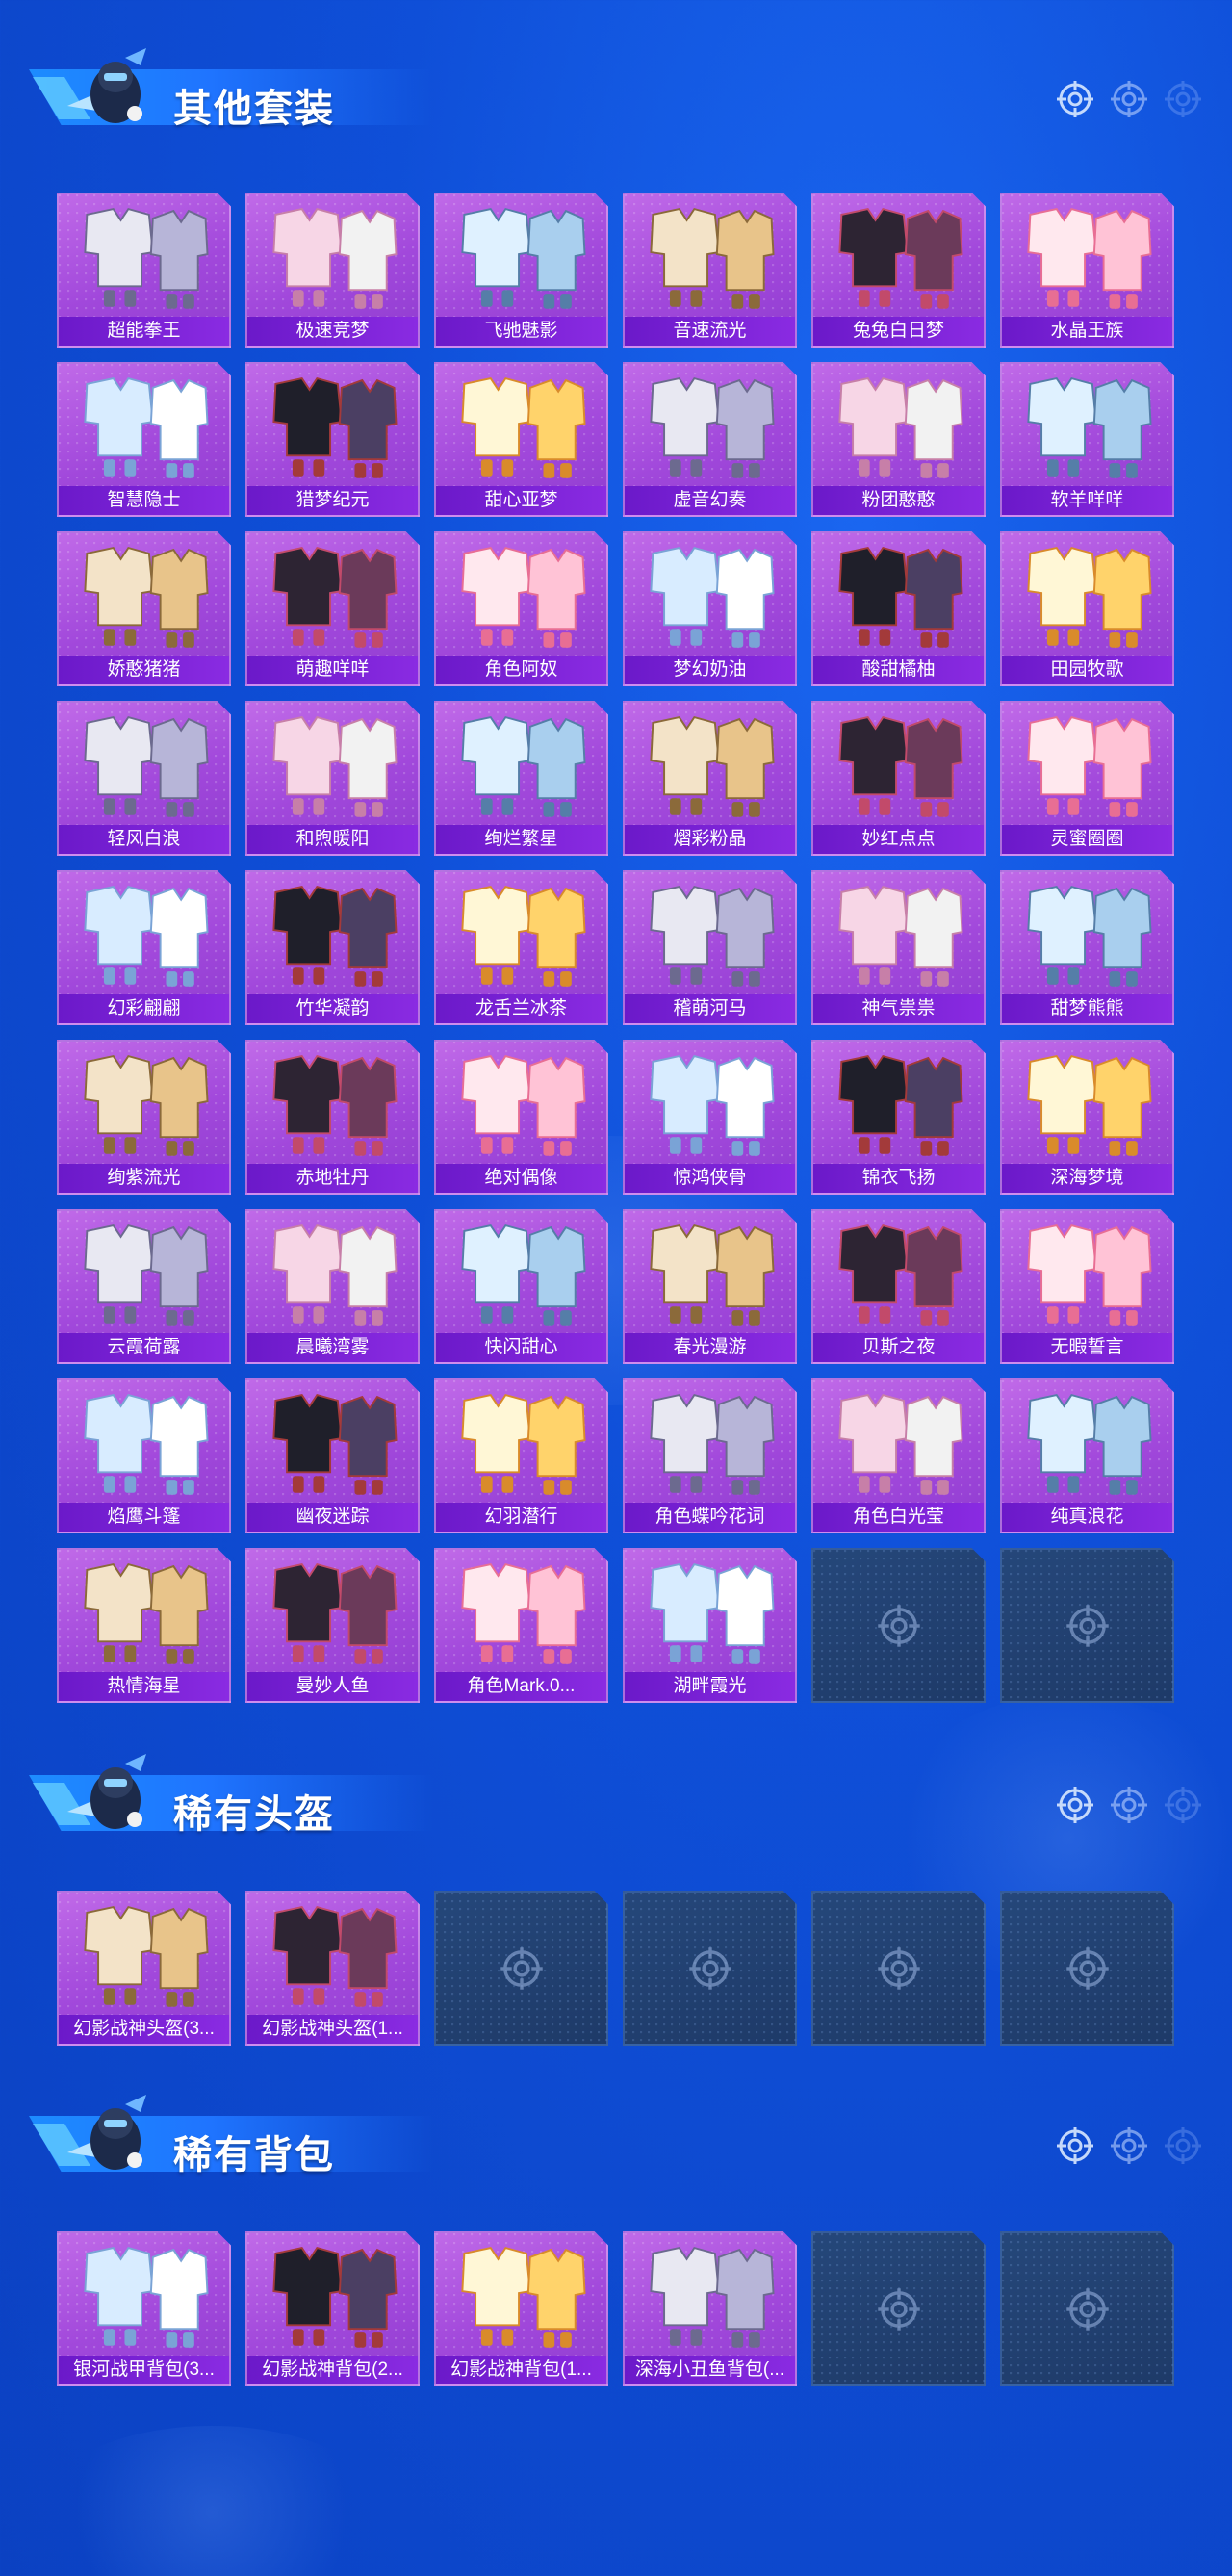 Image resolution: width=1232 pixels, height=2576 pixels. What do you see at coordinates (332, 670) in the screenshot?
I see `item-label: 萌趣咩咩` at bounding box center [332, 670].